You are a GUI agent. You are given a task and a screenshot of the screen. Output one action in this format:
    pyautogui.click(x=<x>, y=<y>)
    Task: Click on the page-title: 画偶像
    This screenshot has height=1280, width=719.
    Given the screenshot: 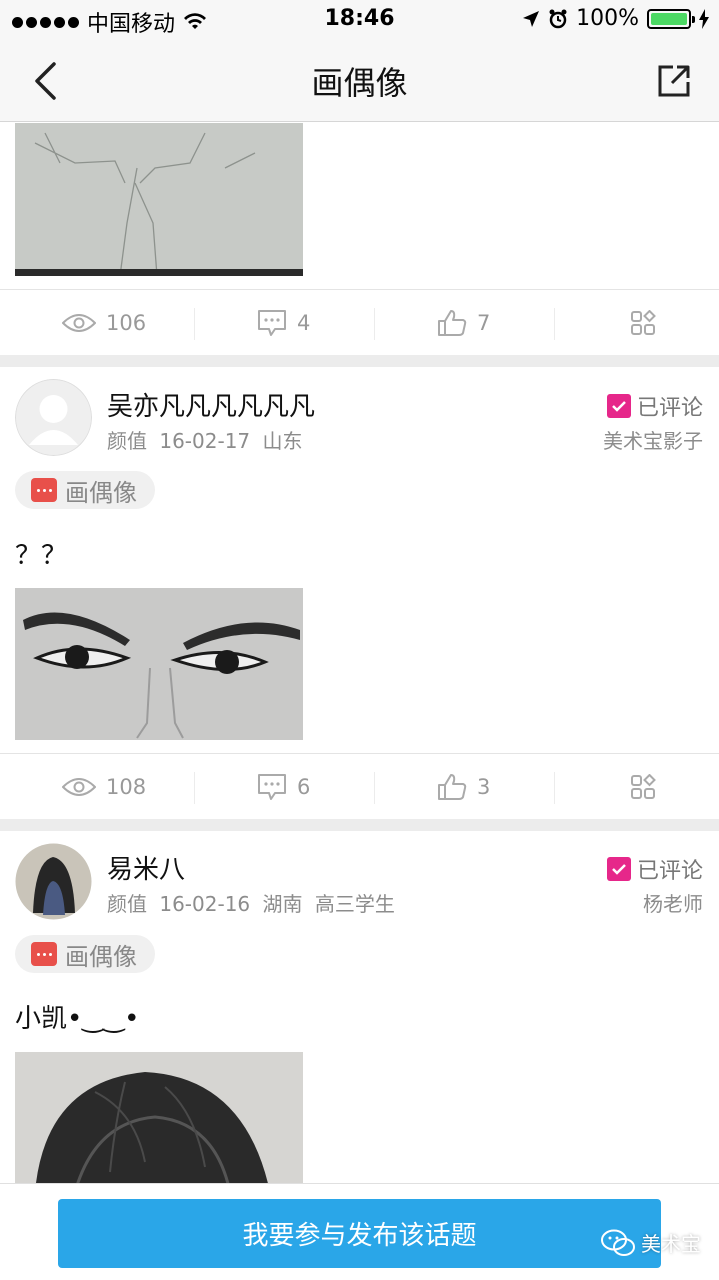 What is the action you would take?
    pyautogui.click(x=359, y=83)
    